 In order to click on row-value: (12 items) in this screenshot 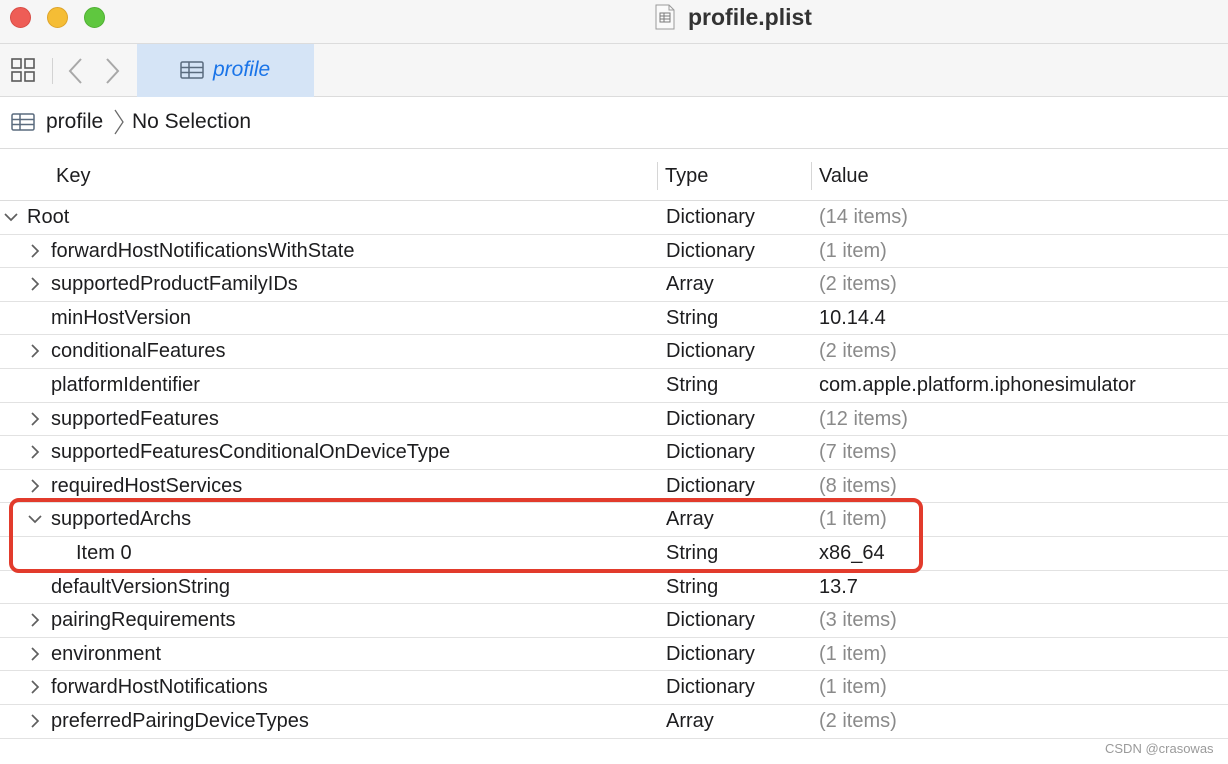, I will do `click(863, 419)`.